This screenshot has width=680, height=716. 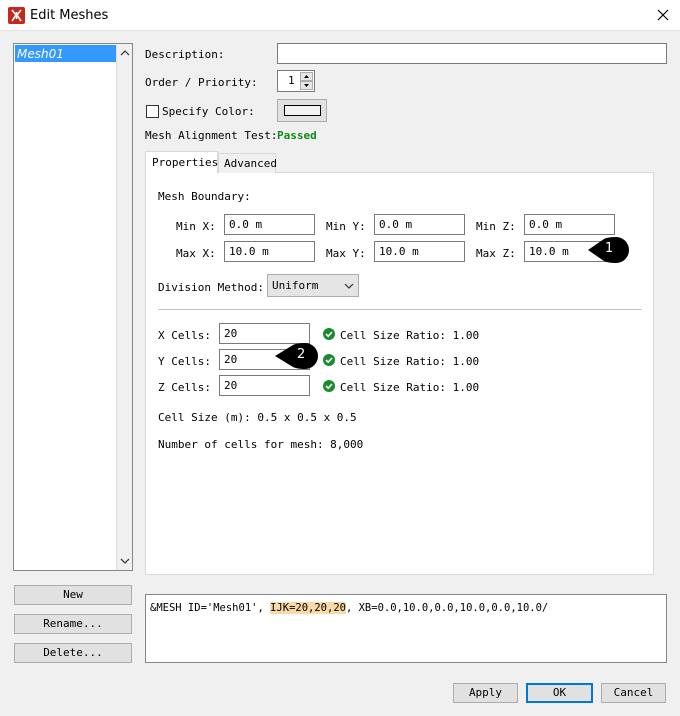 What do you see at coordinates (73, 595) in the screenshot?
I see `new-button: New` at bounding box center [73, 595].